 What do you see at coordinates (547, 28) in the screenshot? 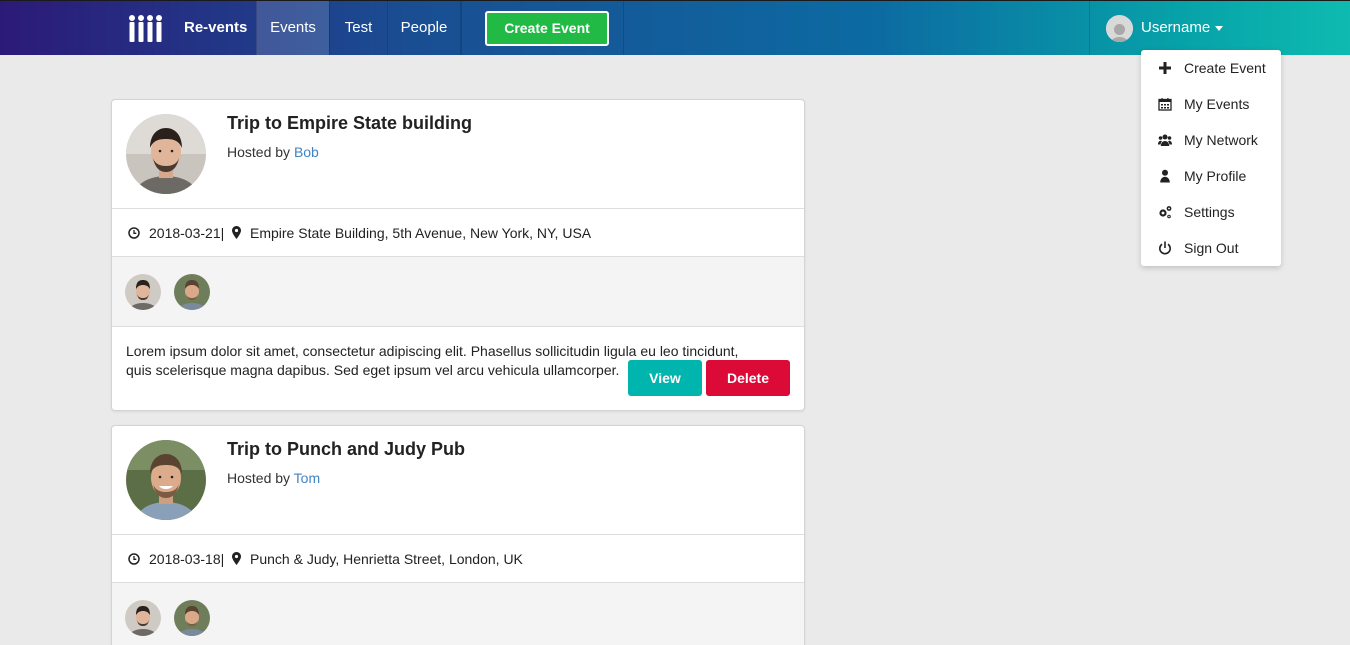
I see `create-event-button: Create Event` at bounding box center [547, 28].